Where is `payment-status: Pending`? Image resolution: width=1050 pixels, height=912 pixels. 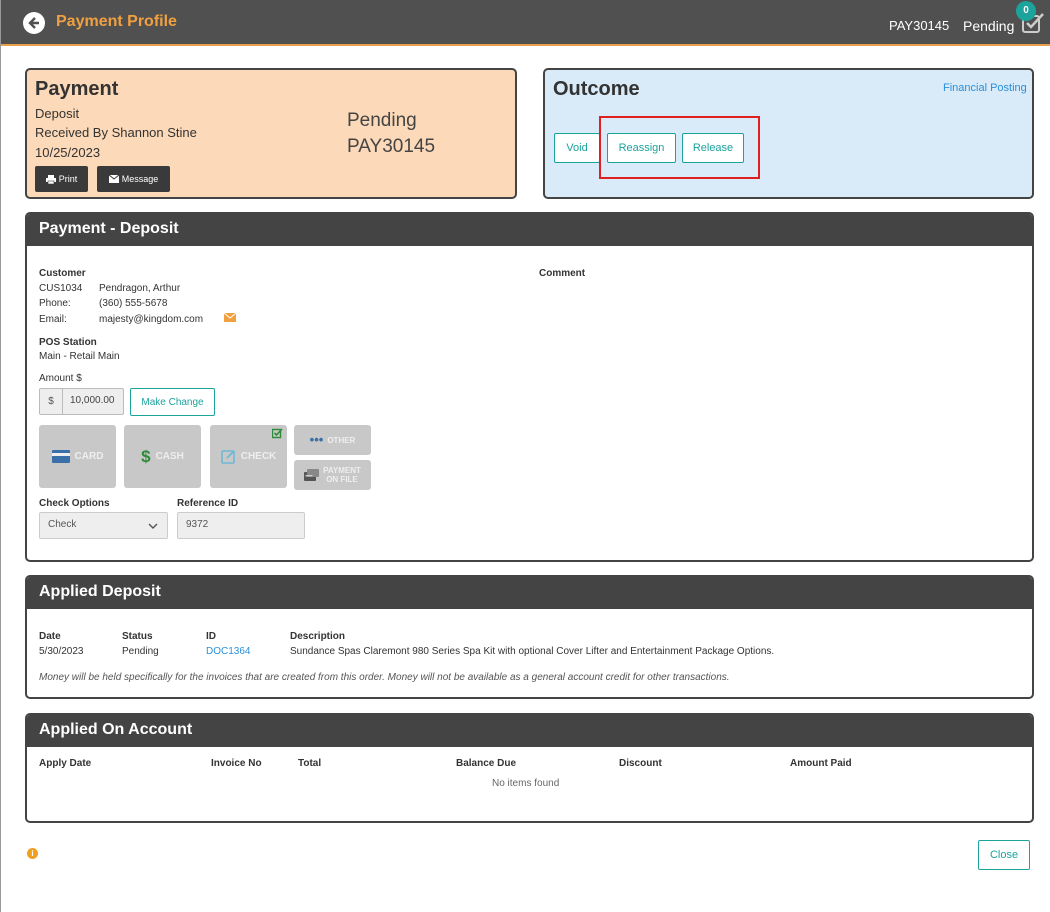
payment-status: Pending is located at coordinates (382, 120).